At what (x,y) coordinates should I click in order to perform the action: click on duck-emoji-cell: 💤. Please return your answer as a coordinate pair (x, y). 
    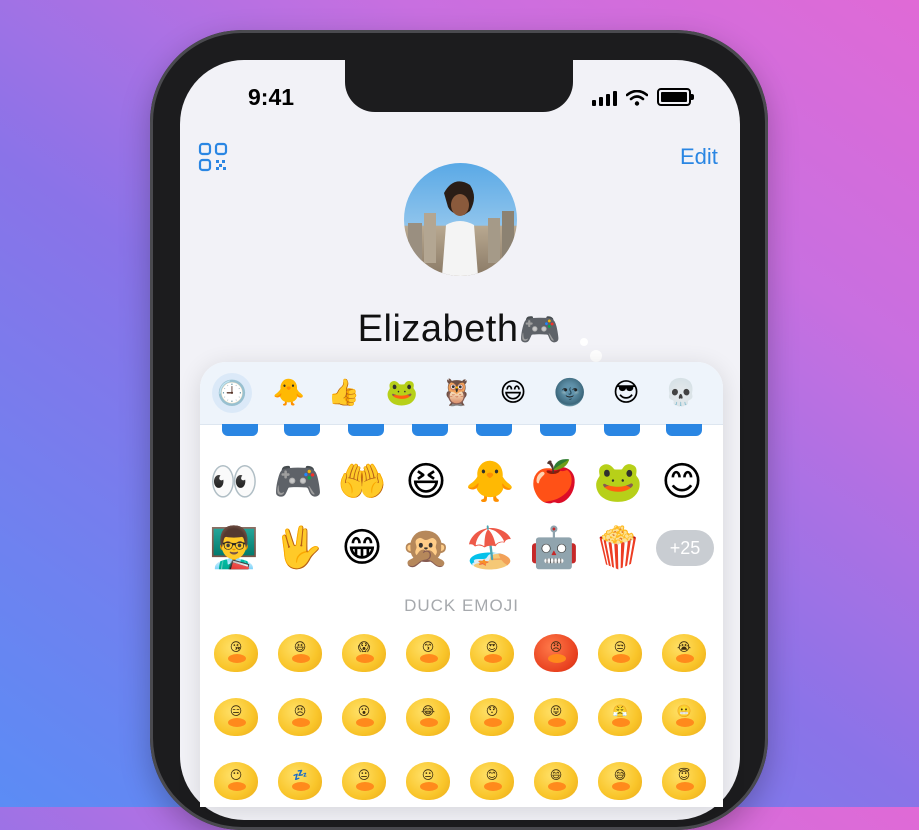
    Looking at the image, I should click on (300, 781).